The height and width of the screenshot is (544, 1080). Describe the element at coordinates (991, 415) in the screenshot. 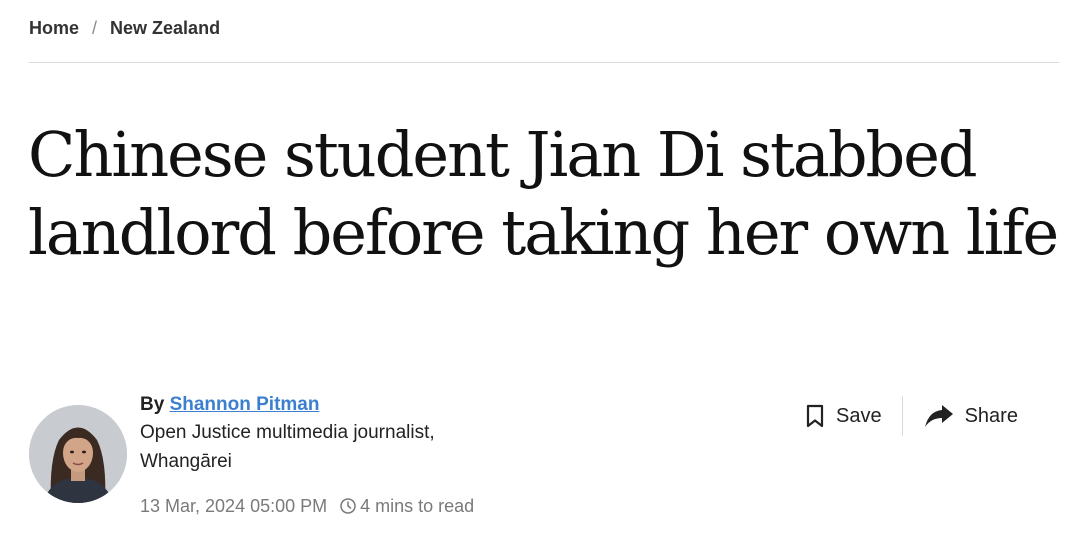

I see `share-label: Share` at that location.